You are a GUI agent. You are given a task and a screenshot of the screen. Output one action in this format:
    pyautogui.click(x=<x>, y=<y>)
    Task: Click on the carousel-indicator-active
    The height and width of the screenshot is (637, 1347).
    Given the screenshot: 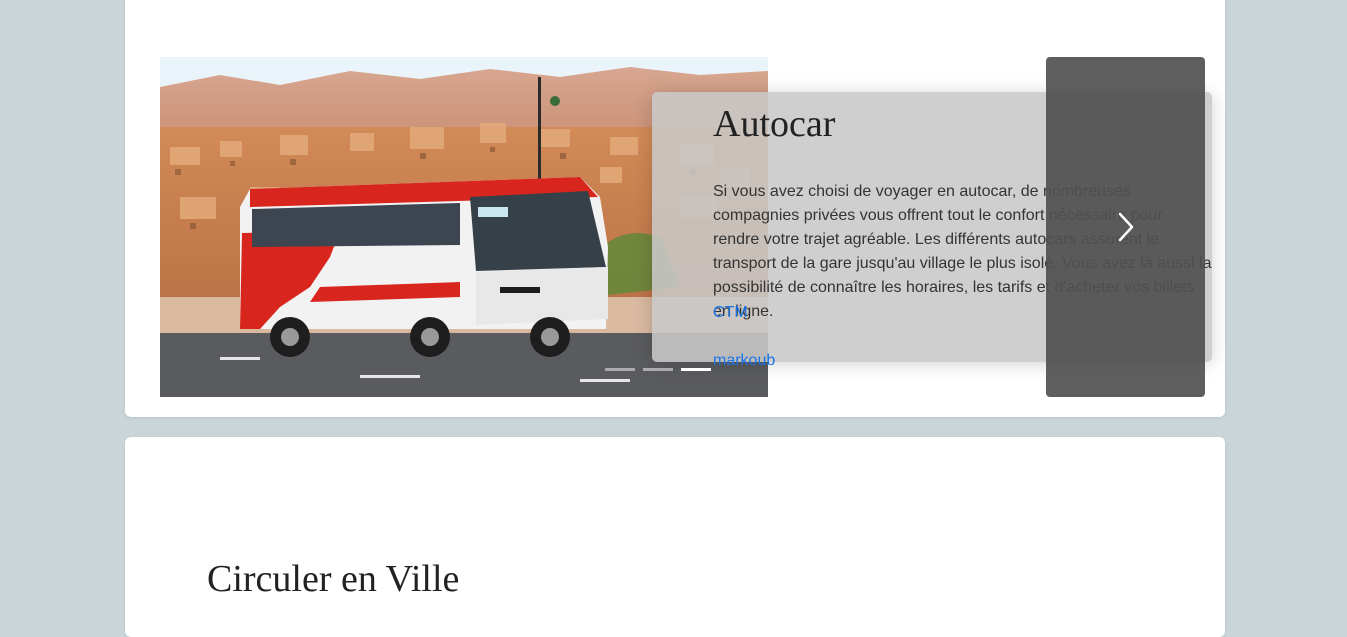 What is the action you would take?
    pyautogui.click(x=696, y=369)
    